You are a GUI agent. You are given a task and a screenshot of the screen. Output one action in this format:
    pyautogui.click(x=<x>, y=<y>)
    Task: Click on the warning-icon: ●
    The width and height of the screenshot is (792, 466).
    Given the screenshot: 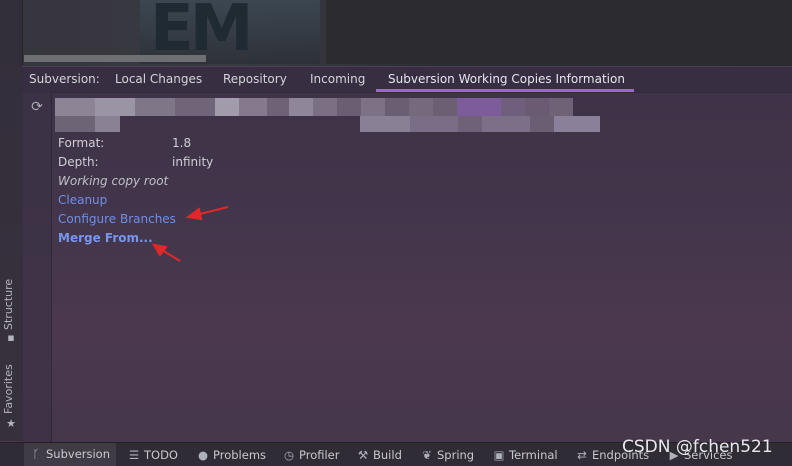 What is the action you would take?
    pyautogui.click(x=203, y=455)
    